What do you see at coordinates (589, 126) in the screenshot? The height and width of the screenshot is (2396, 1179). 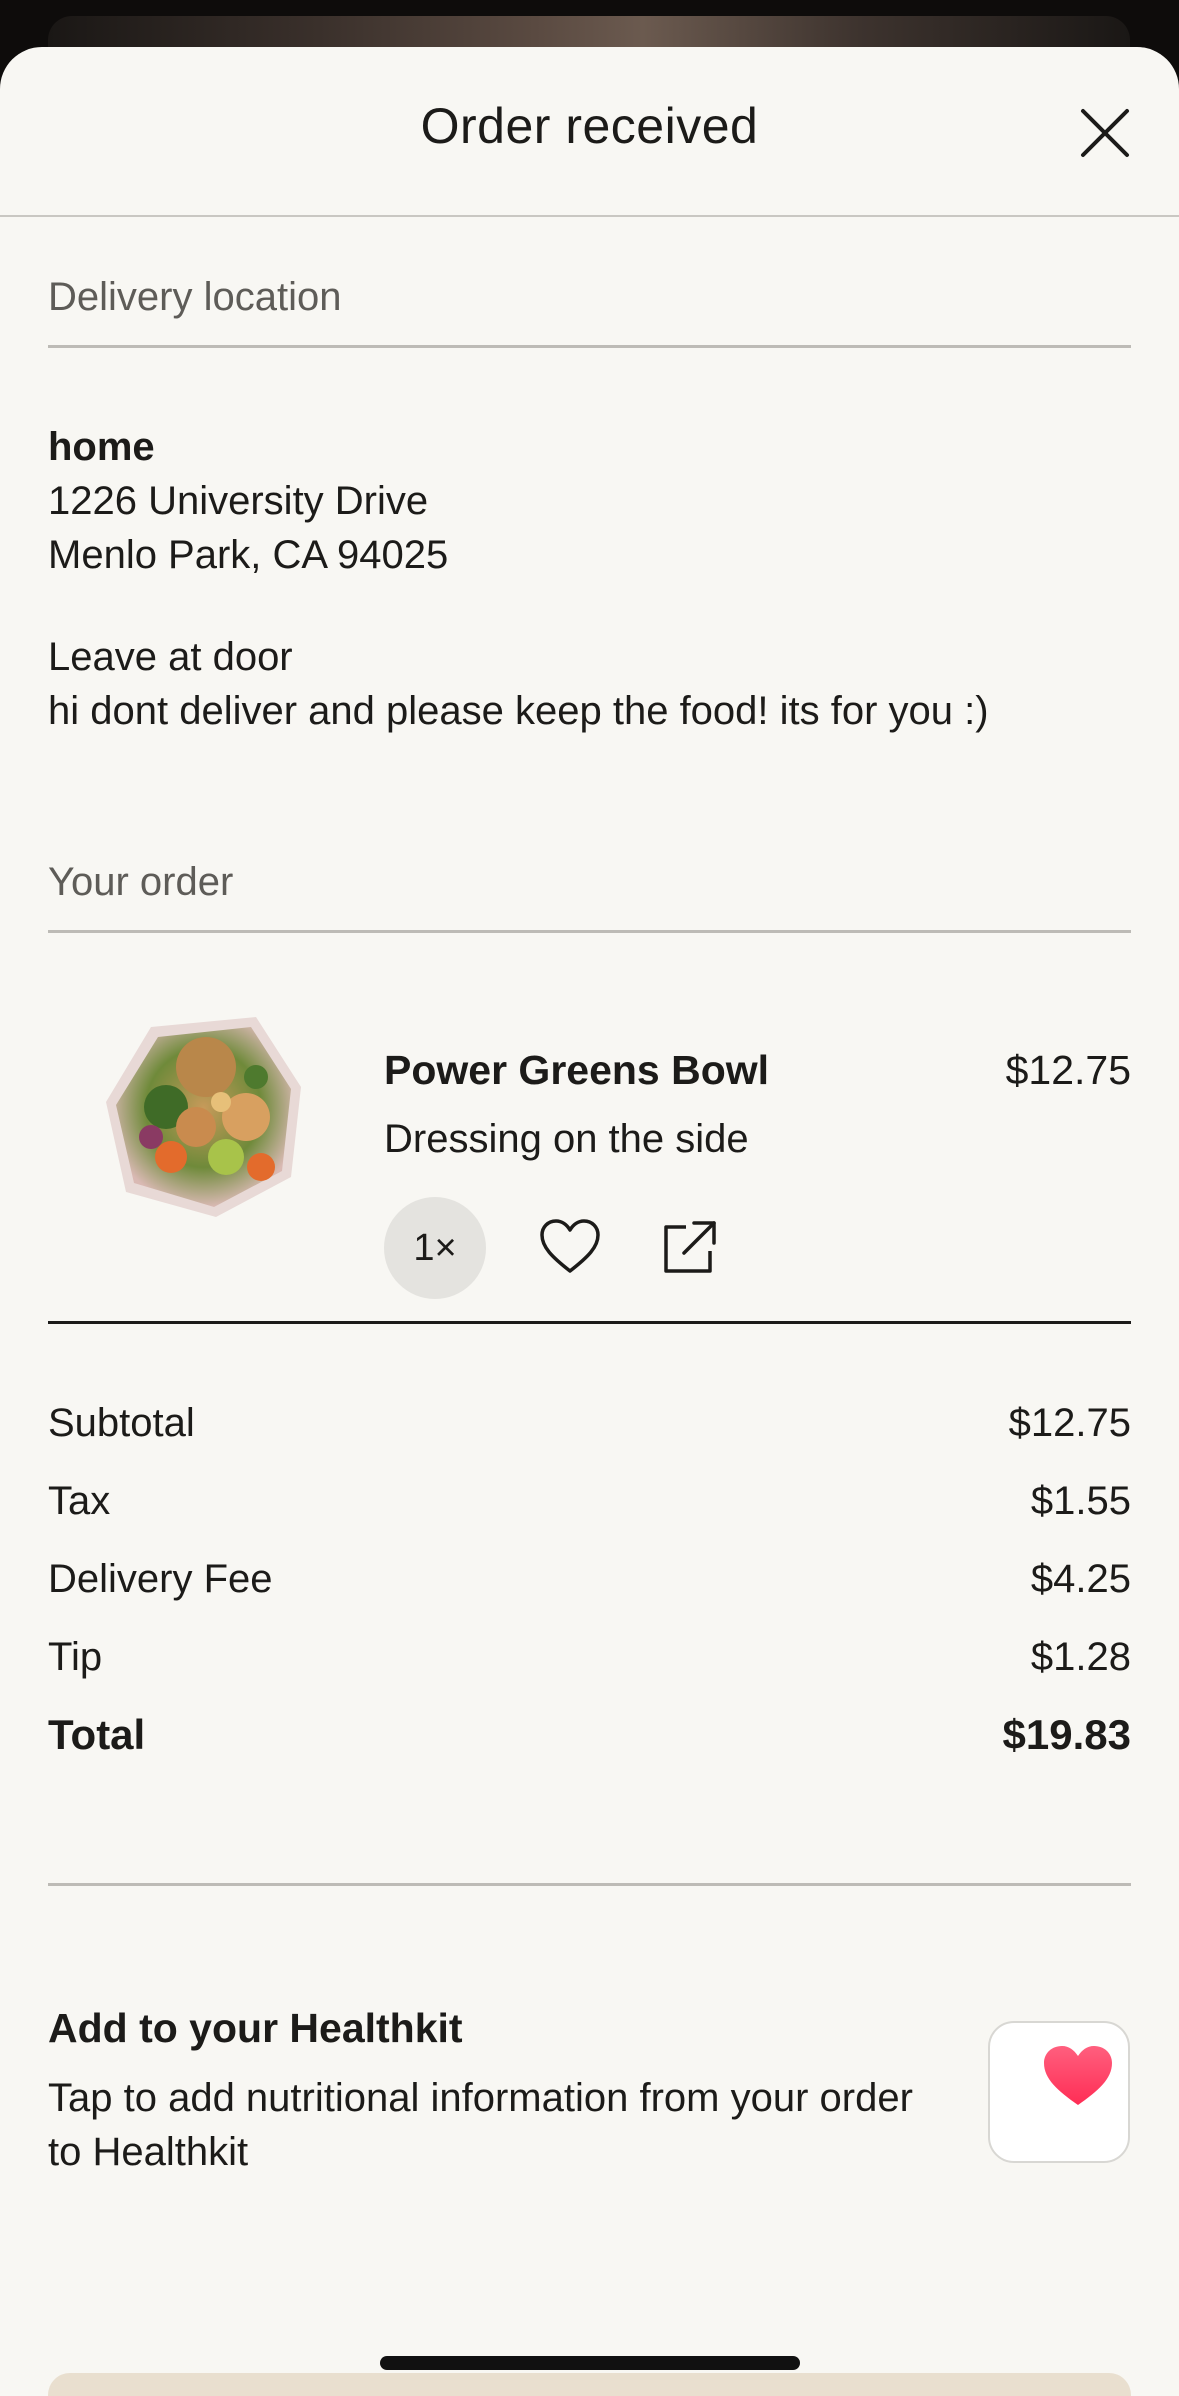 I see `page-title: Order received` at bounding box center [589, 126].